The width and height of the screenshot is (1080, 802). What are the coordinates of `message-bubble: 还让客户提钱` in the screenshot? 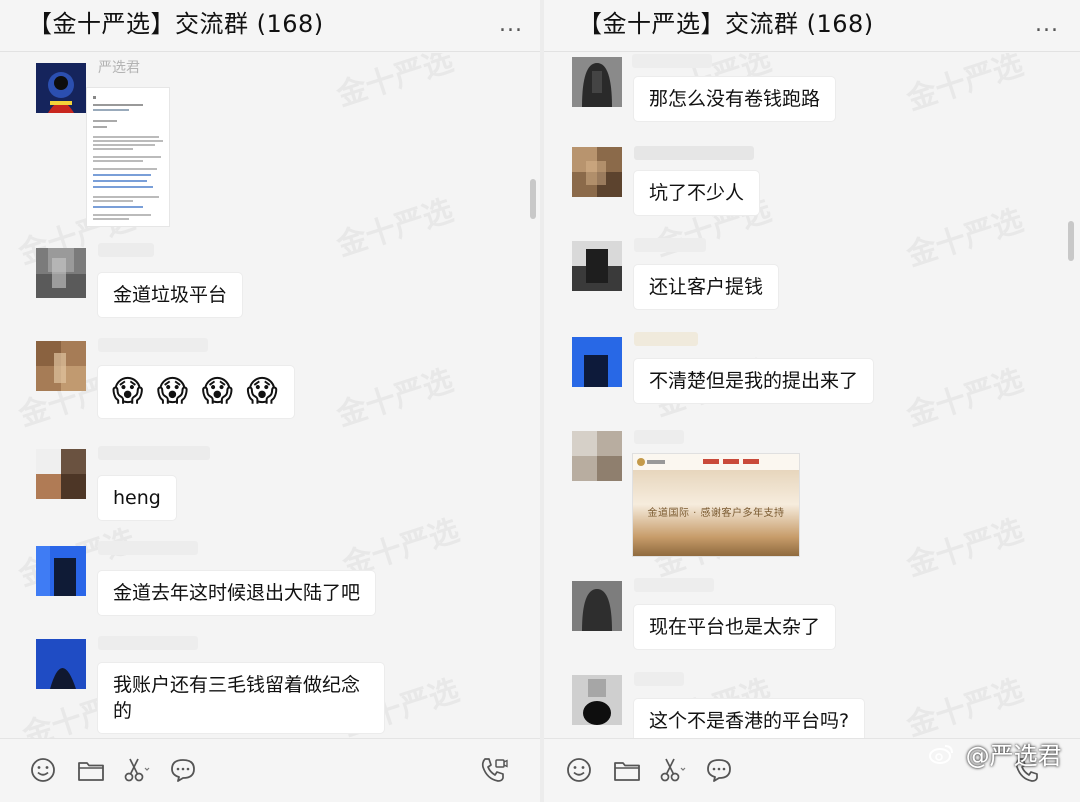 It's located at (706, 287).